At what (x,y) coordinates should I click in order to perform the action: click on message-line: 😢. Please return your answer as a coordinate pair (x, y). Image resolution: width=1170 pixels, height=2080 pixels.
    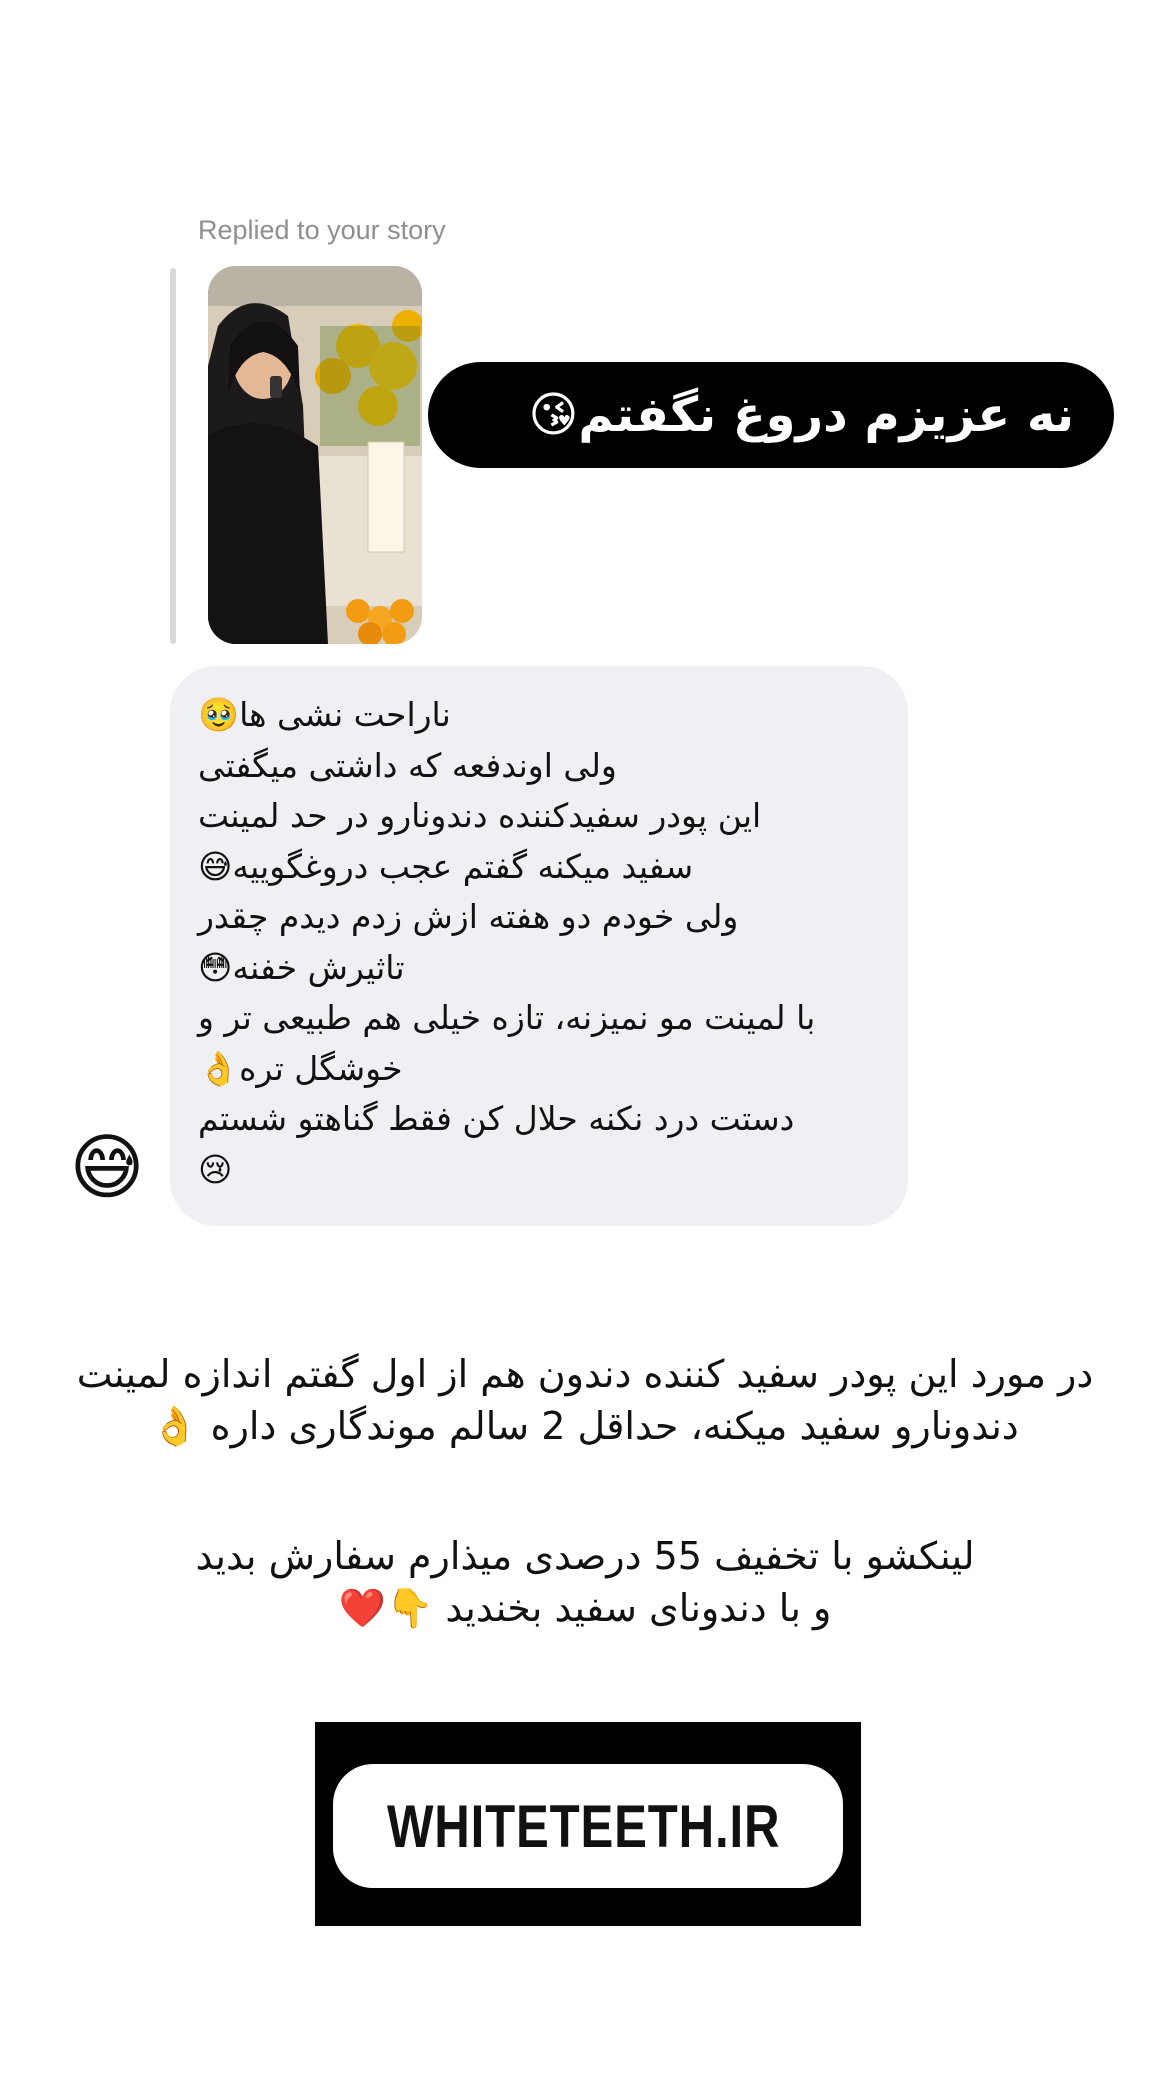
    Looking at the image, I should click on (215, 1169).